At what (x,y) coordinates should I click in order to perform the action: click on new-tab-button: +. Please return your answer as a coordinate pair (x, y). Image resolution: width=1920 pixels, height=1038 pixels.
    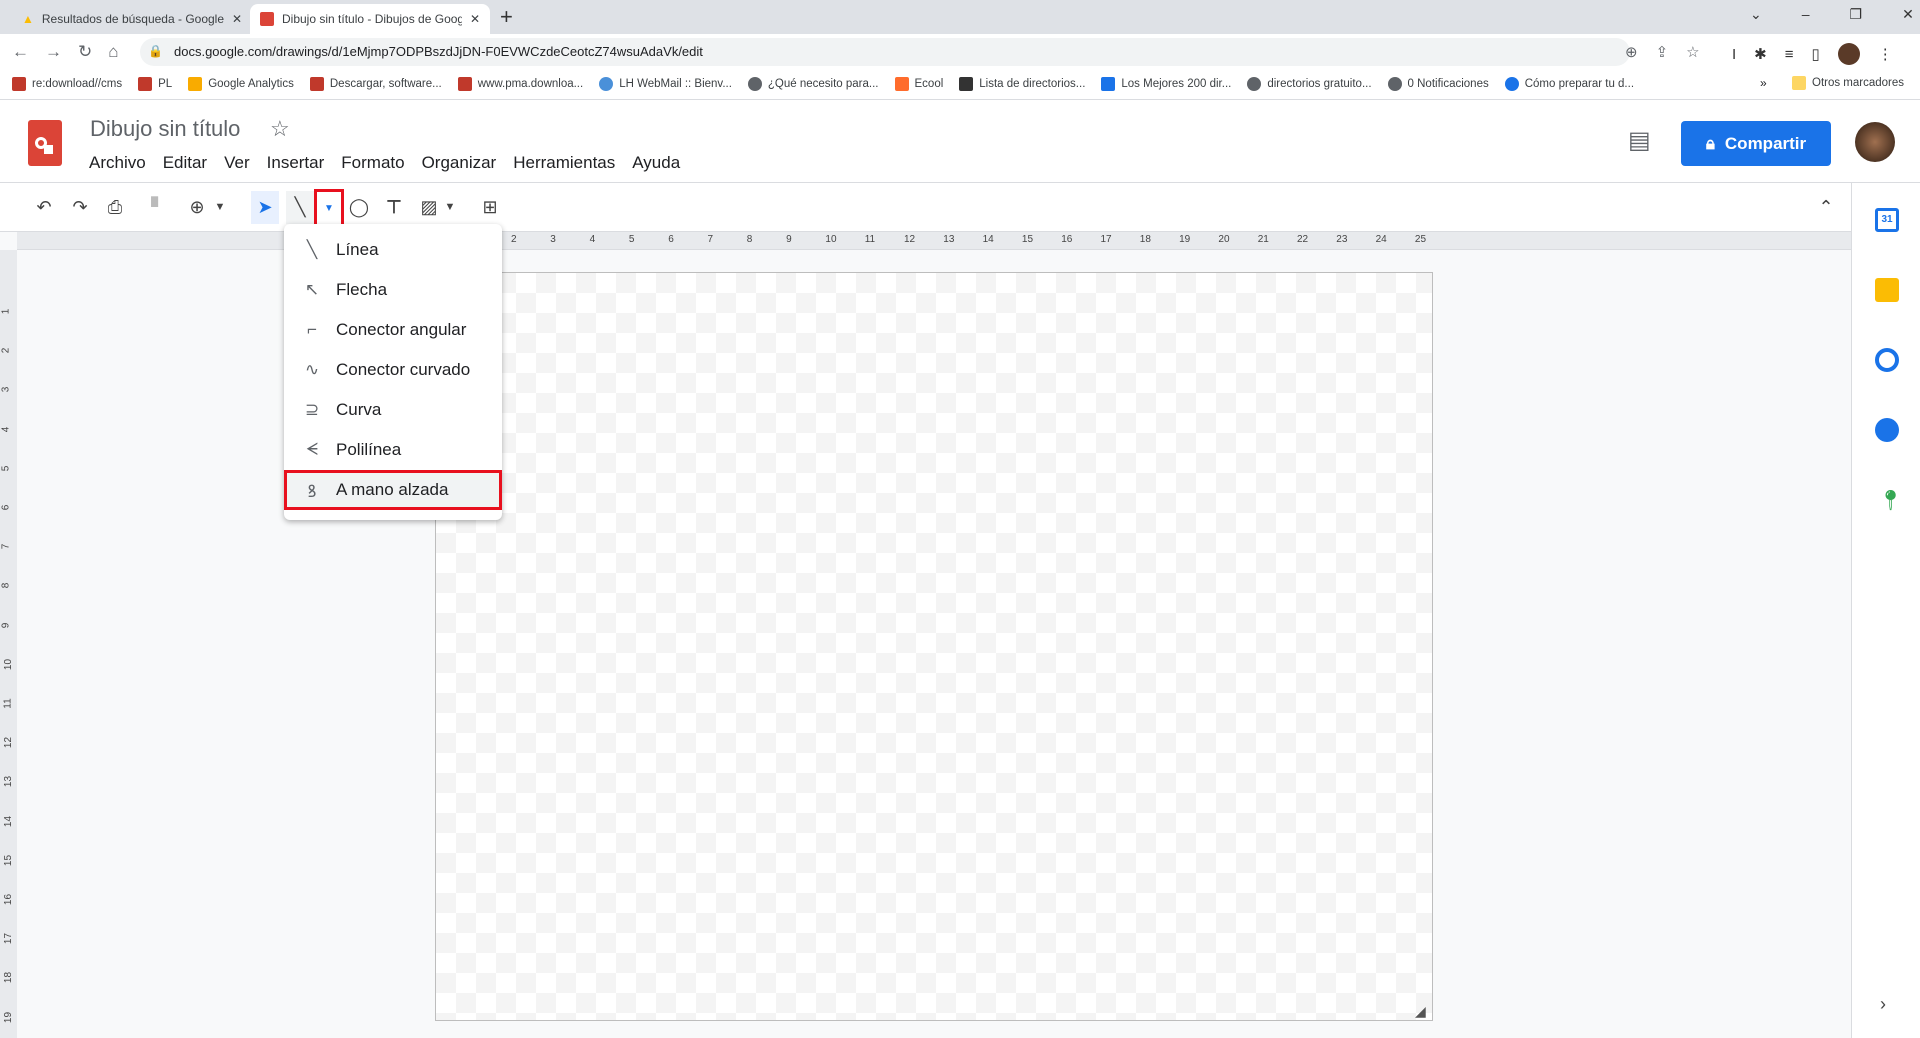
    Looking at the image, I should click on (506, 17).